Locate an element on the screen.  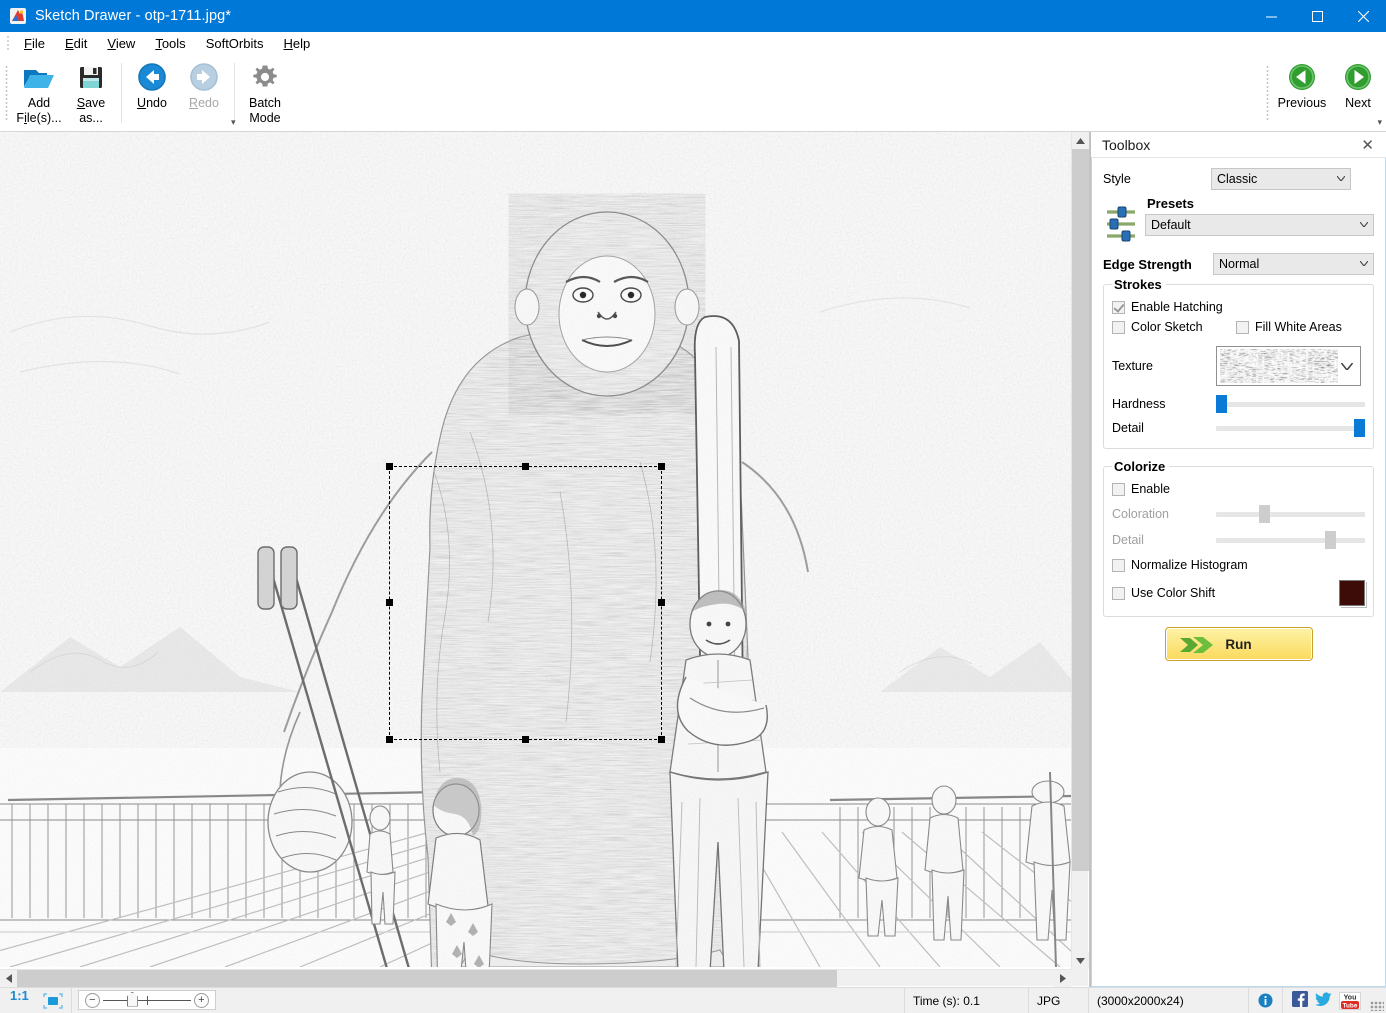
menu-item-view: View is located at coordinates (121, 43).